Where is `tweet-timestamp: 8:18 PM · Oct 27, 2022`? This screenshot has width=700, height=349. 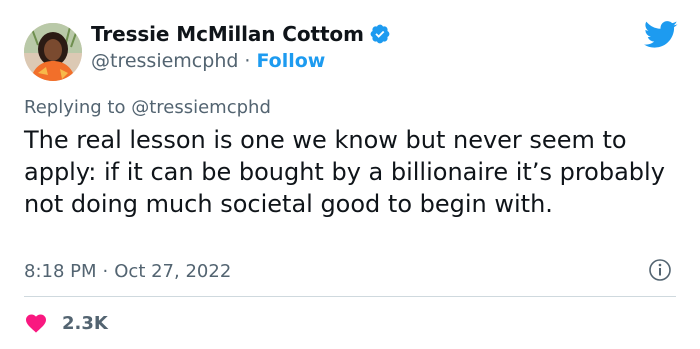 tweet-timestamp: 8:18 PM · Oct 27, 2022 is located at coordinates (127, 271).